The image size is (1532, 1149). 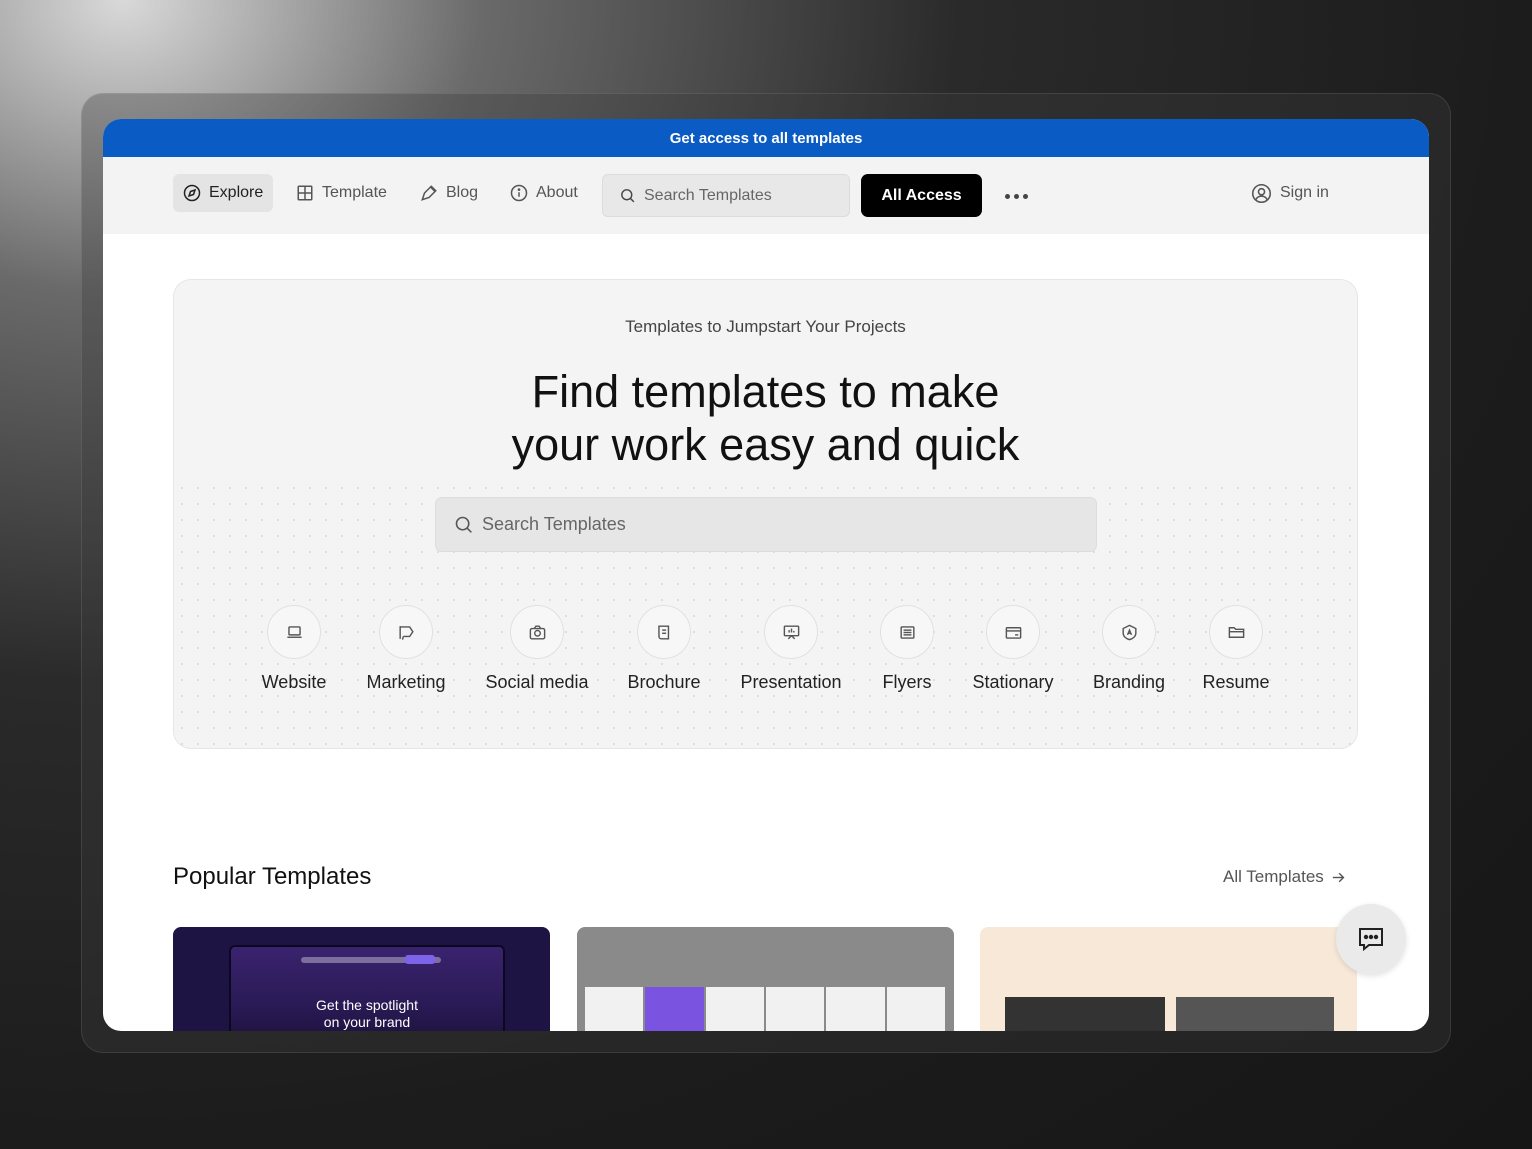 I want to click on sign-in-label: Sign in, so click(x=1304, y=192).